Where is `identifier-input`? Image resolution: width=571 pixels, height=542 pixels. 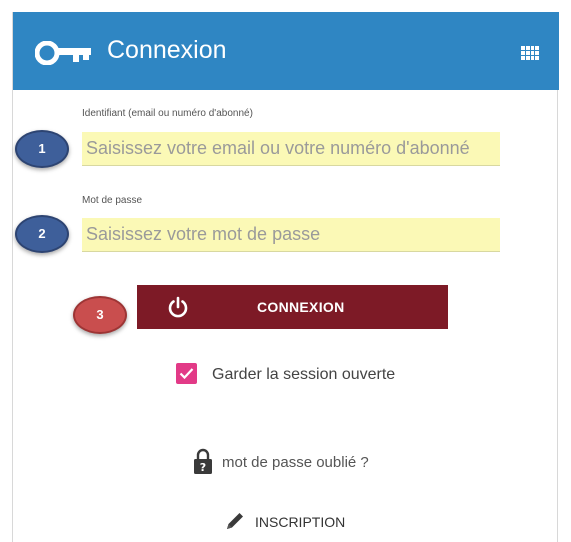 identifier-input is located at coordinates (291, 149).